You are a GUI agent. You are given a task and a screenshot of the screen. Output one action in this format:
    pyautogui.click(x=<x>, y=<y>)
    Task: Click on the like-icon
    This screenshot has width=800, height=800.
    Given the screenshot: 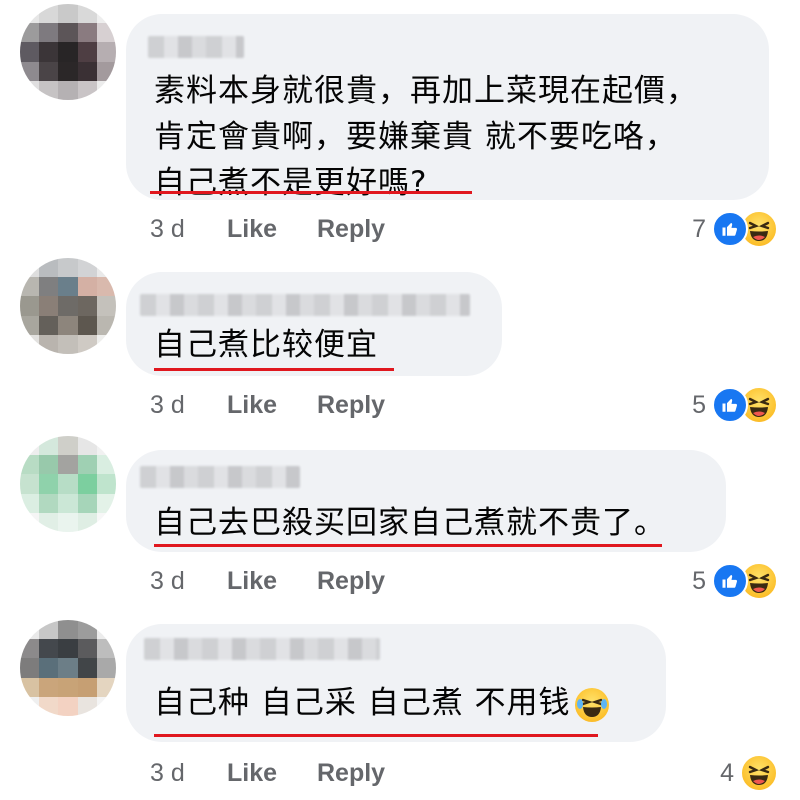 What is the action you would take?
    pyautogui.click(x=730, y=581)
    